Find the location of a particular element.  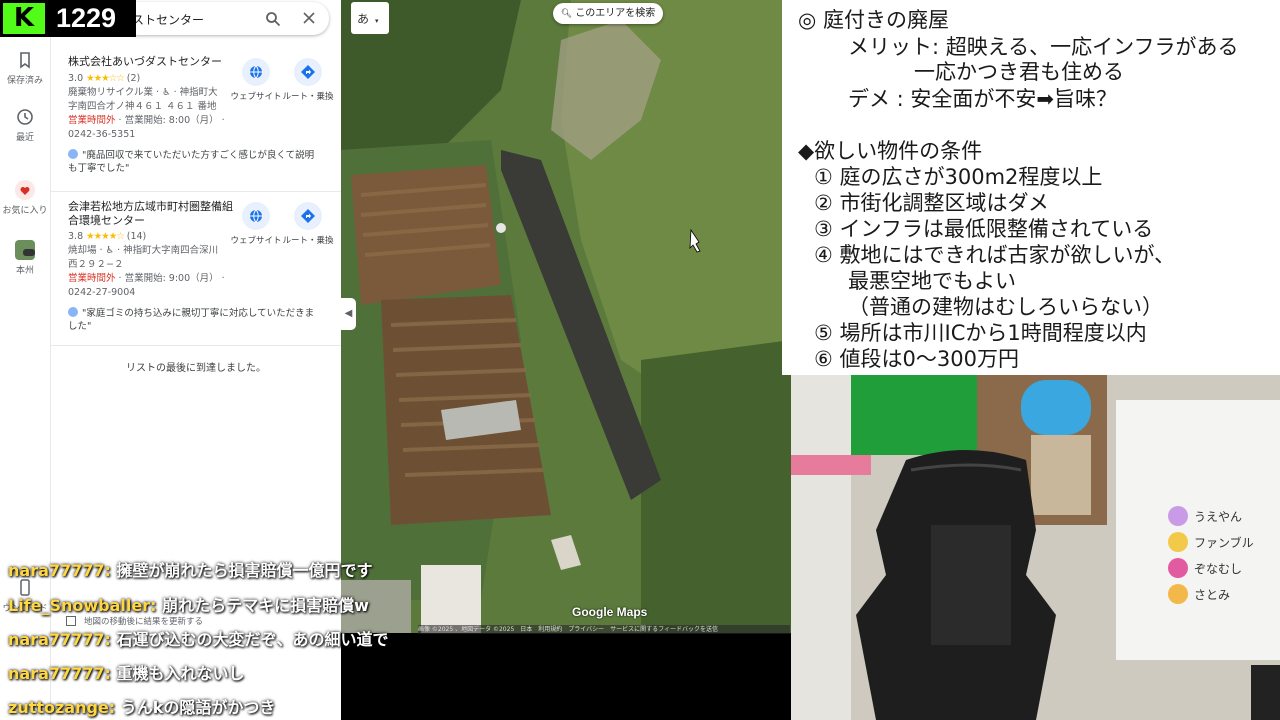

member-name: ぞなむし is located at coordinates (1218, 569).